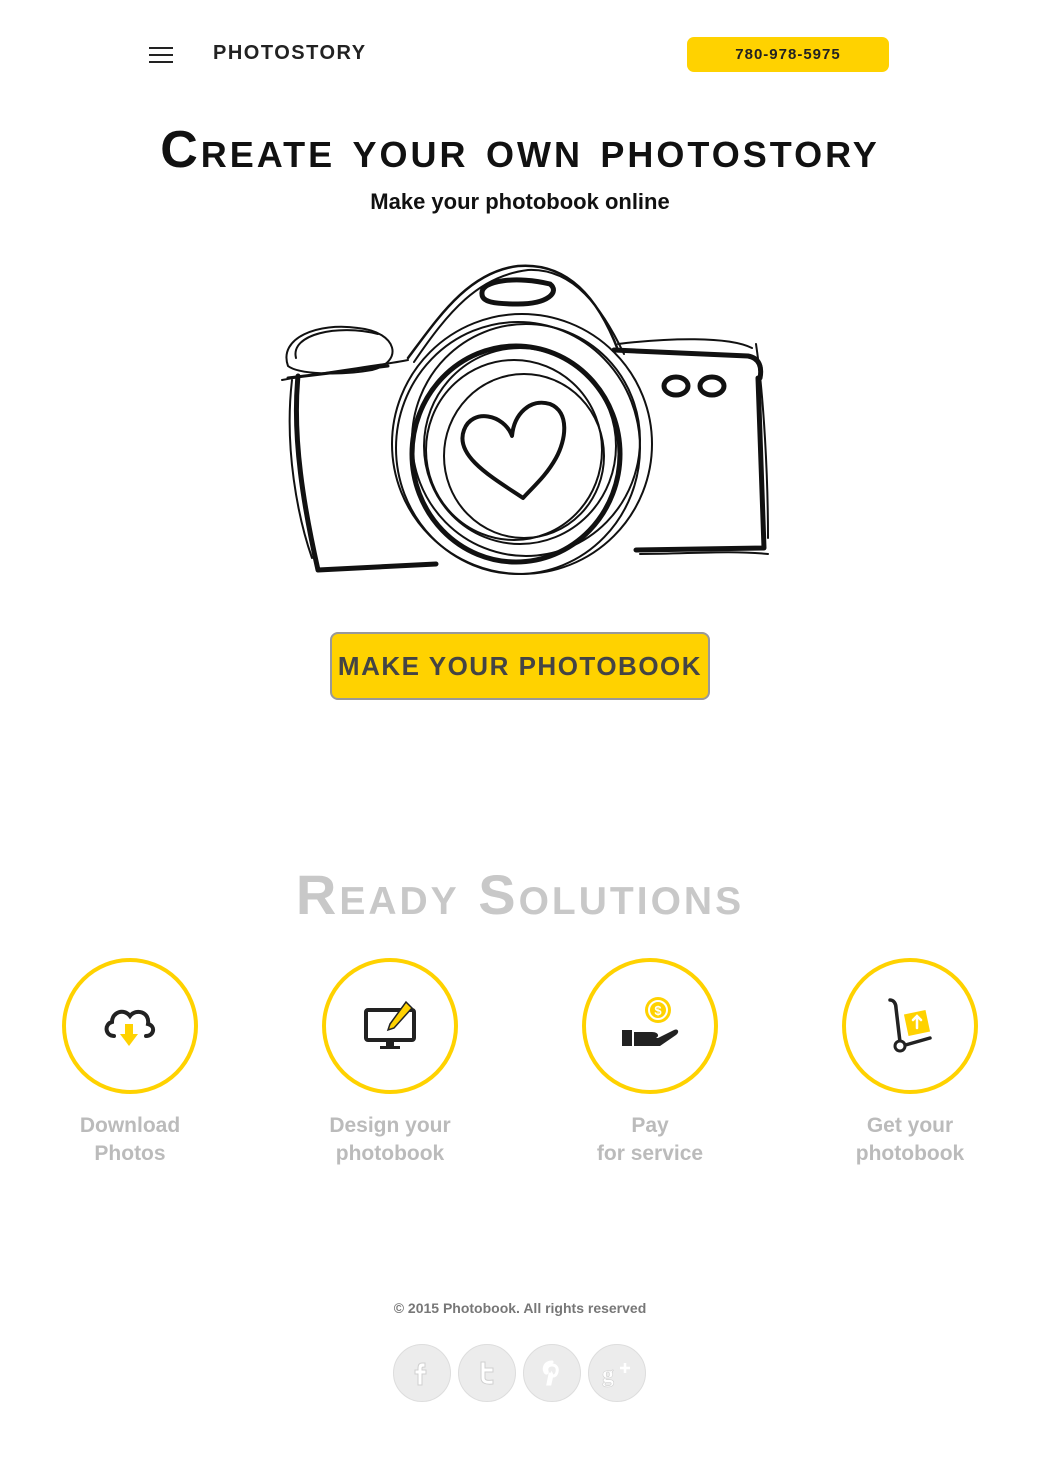  What do you see at coordinates (520, 894) in the screenshot?
I see `section-title: Ready Solutions` at bounding box center [520, 894].